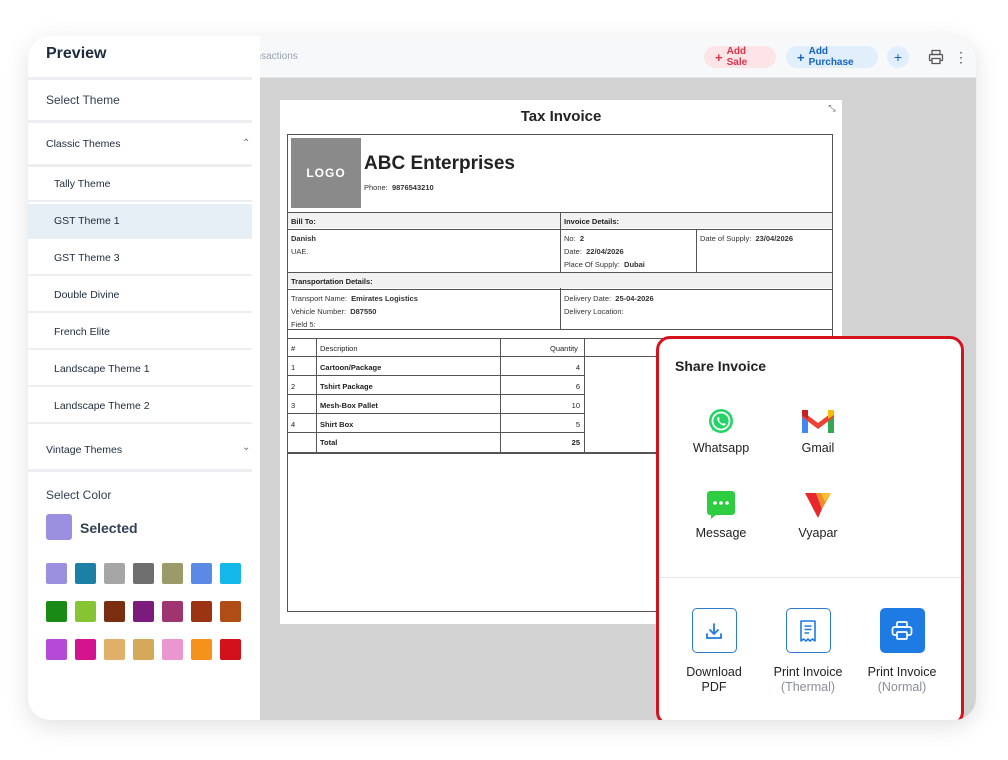 This screenshot has height=760, width=1008. I want to click on row-quantity: 6, so click(577, 386).